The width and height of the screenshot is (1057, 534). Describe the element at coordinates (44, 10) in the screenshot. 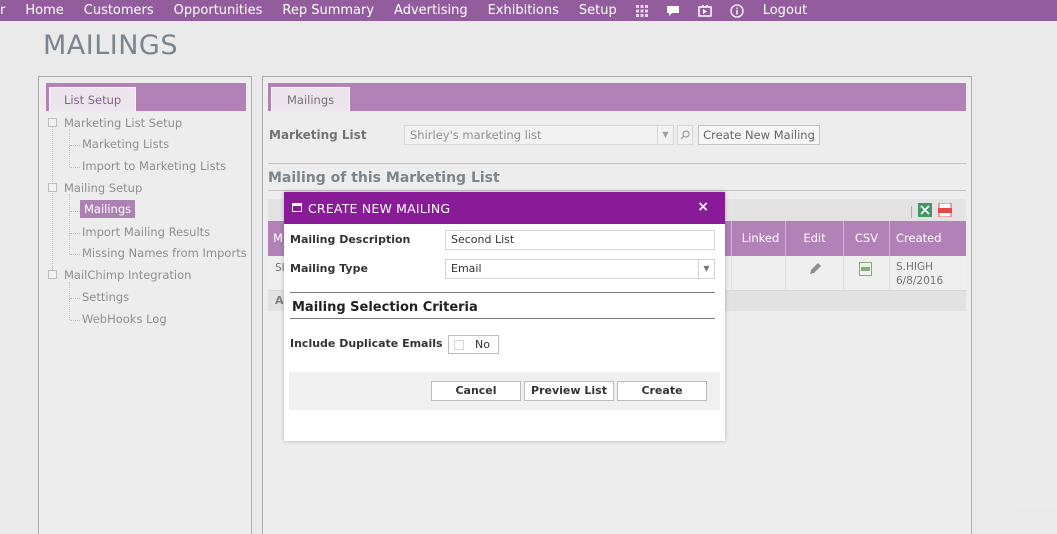

I see `nav-home: Home` at that location.